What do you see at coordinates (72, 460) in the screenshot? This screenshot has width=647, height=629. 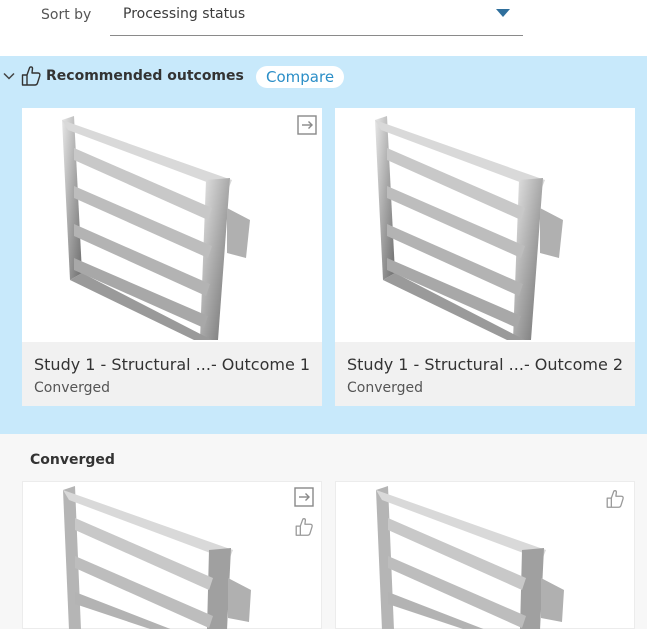 I see `converged-section-title: Converged` at bounding box center [72, 460].